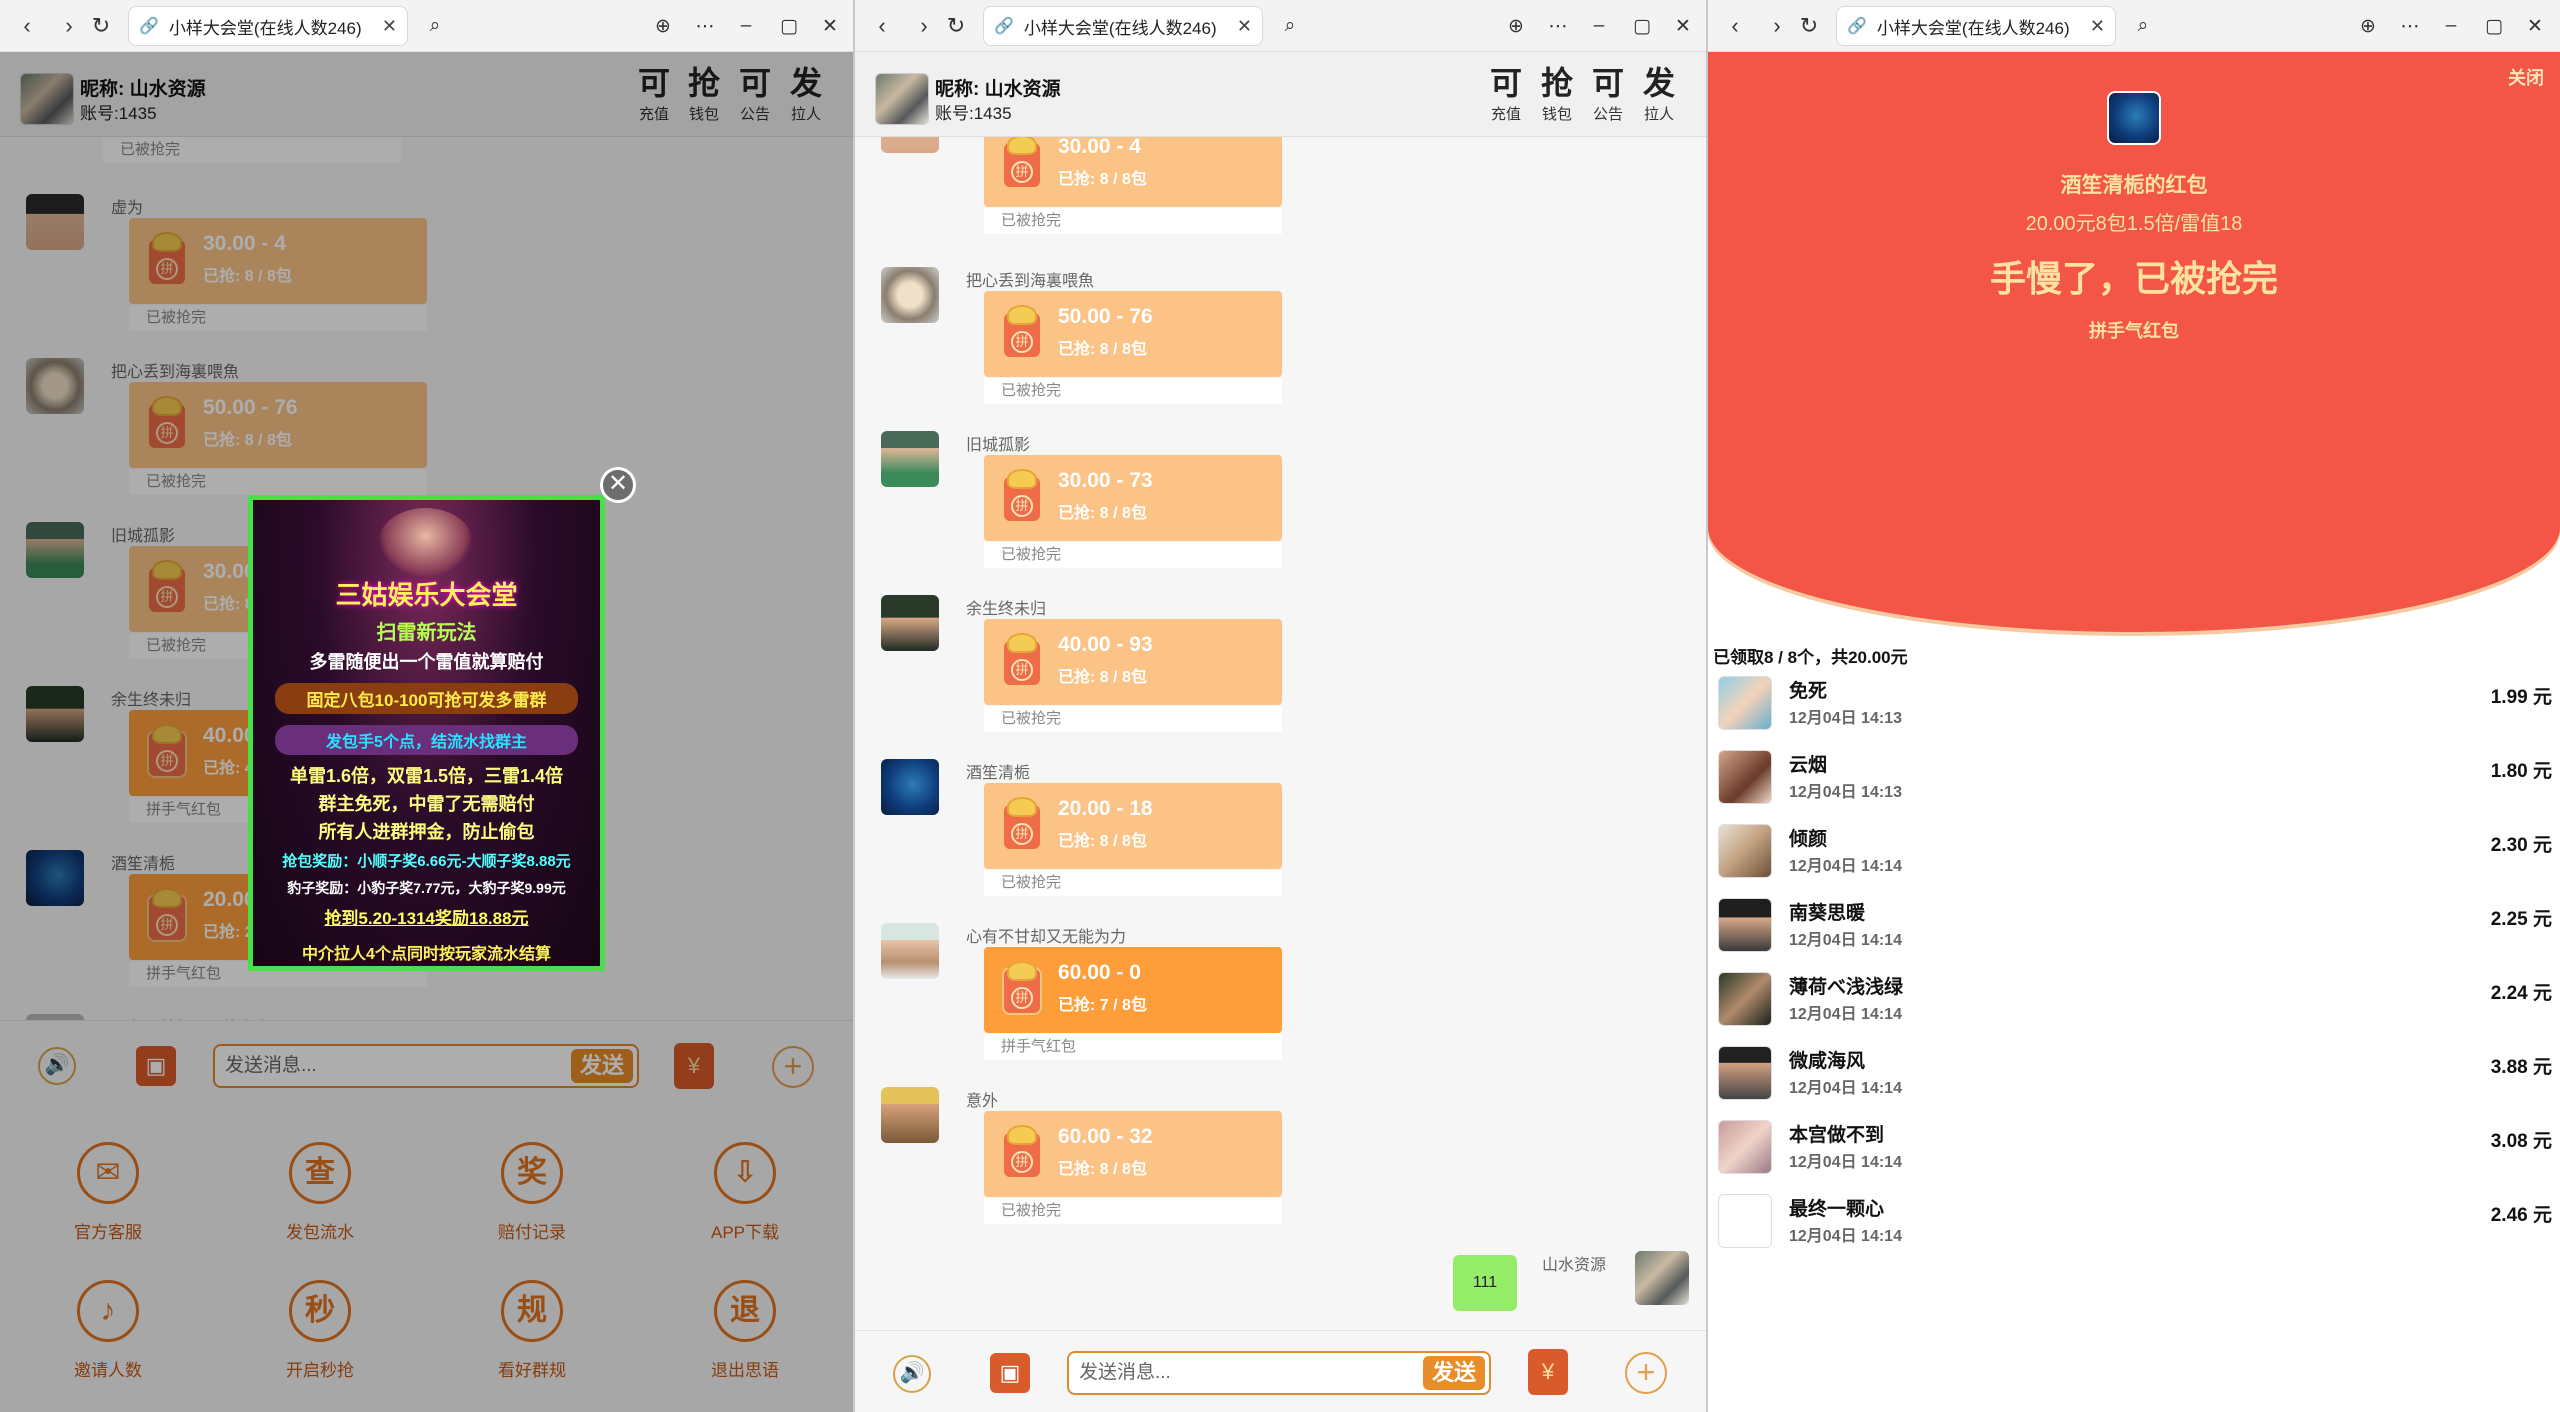 The width and height of the screenshot is (2560, 1412). I want to click on message-bubble: 111, so click(1485, 1283).